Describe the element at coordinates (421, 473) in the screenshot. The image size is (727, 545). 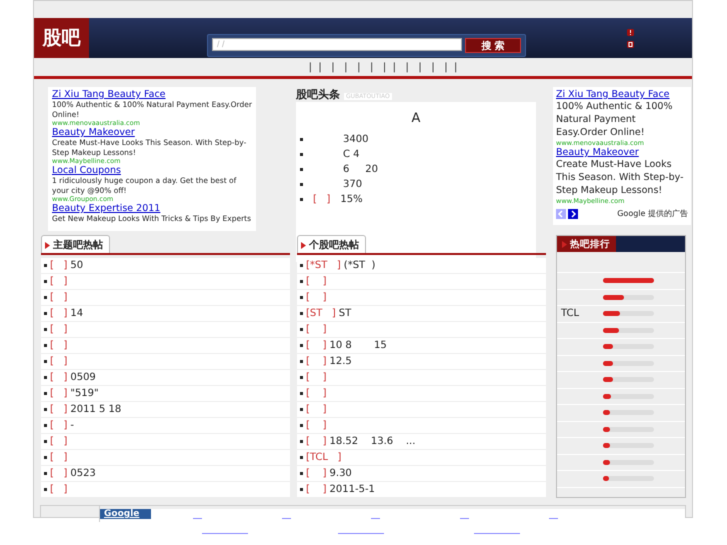
I see `post-row: [ ] 9.30` at that location.